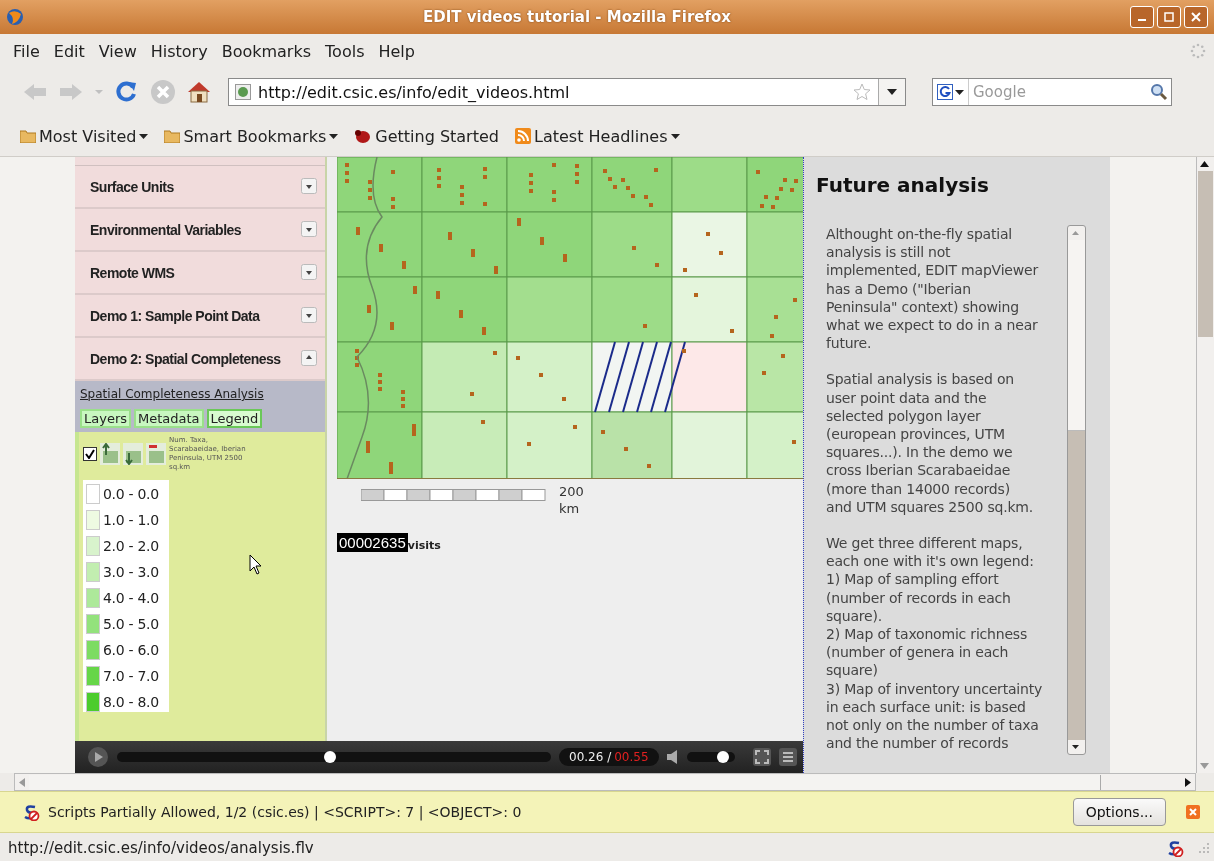 The image size is (1214, 861). What do you see at coordinates (309, 358) in the screenshot?
I see `collapse-icon` at bounding box center [309, 358].